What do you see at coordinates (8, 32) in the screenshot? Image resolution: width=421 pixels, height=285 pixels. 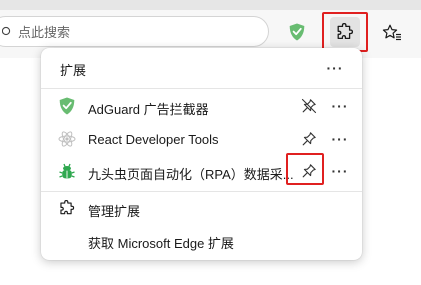 I see `search-icon` at bounding box center [8, 32].